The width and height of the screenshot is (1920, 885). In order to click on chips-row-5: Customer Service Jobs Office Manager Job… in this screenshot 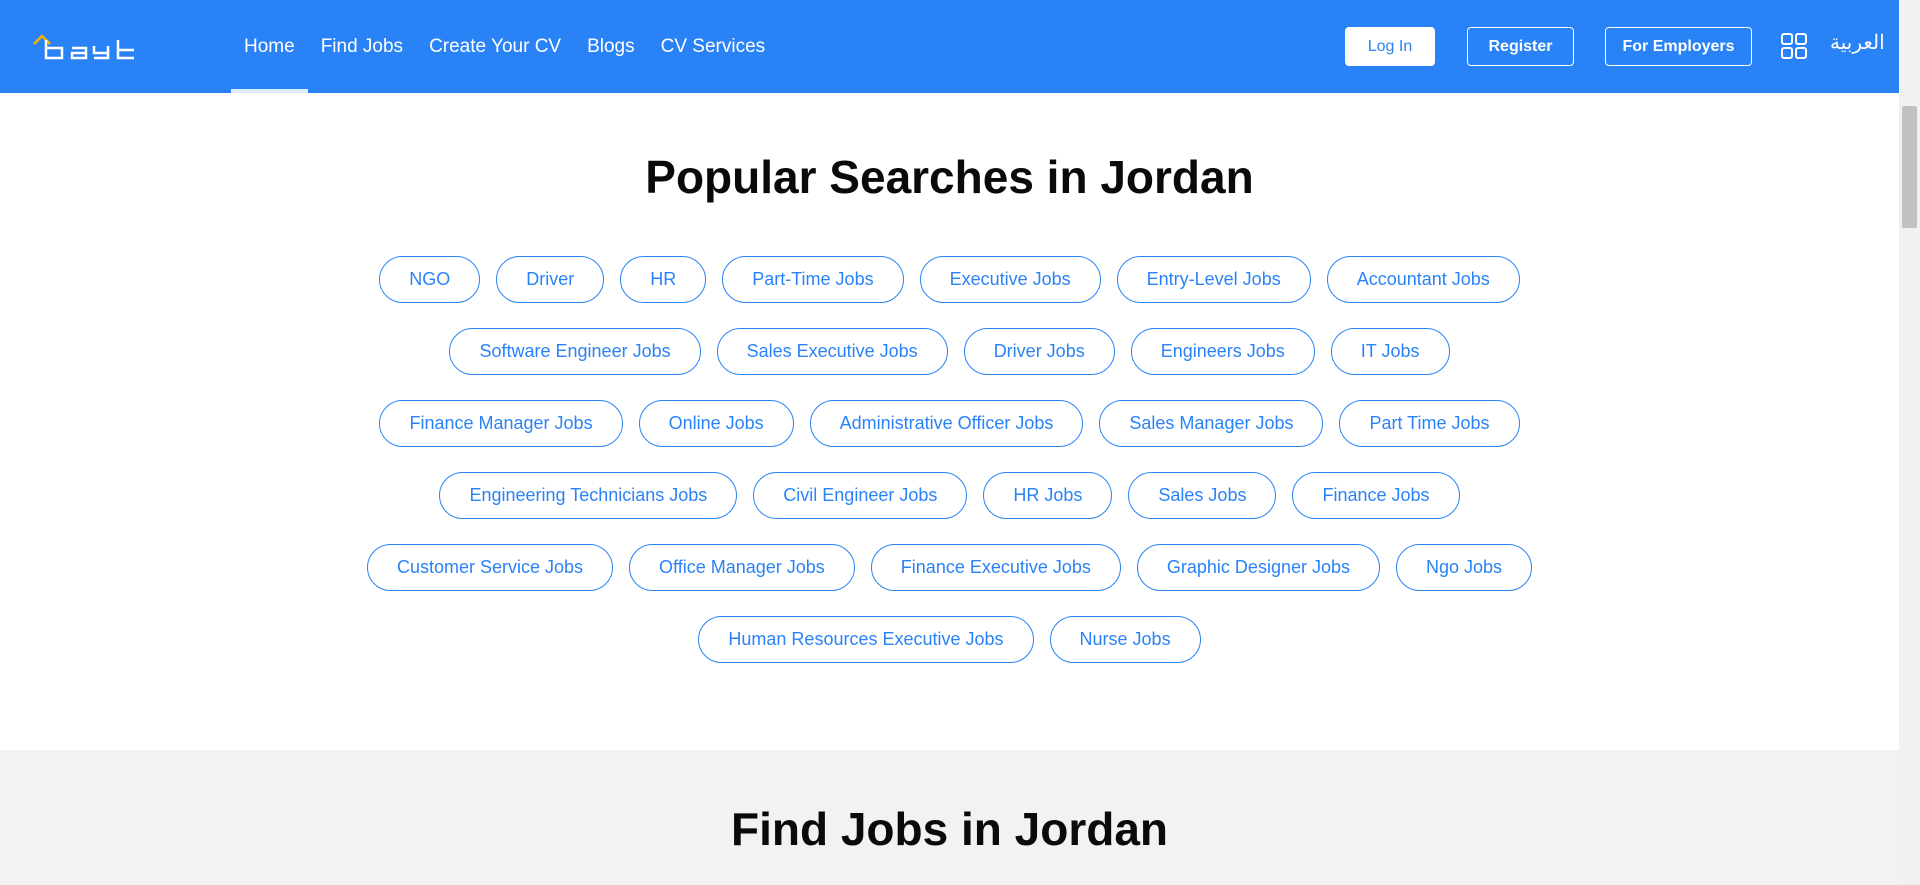, I will do `click(949, 567)`.